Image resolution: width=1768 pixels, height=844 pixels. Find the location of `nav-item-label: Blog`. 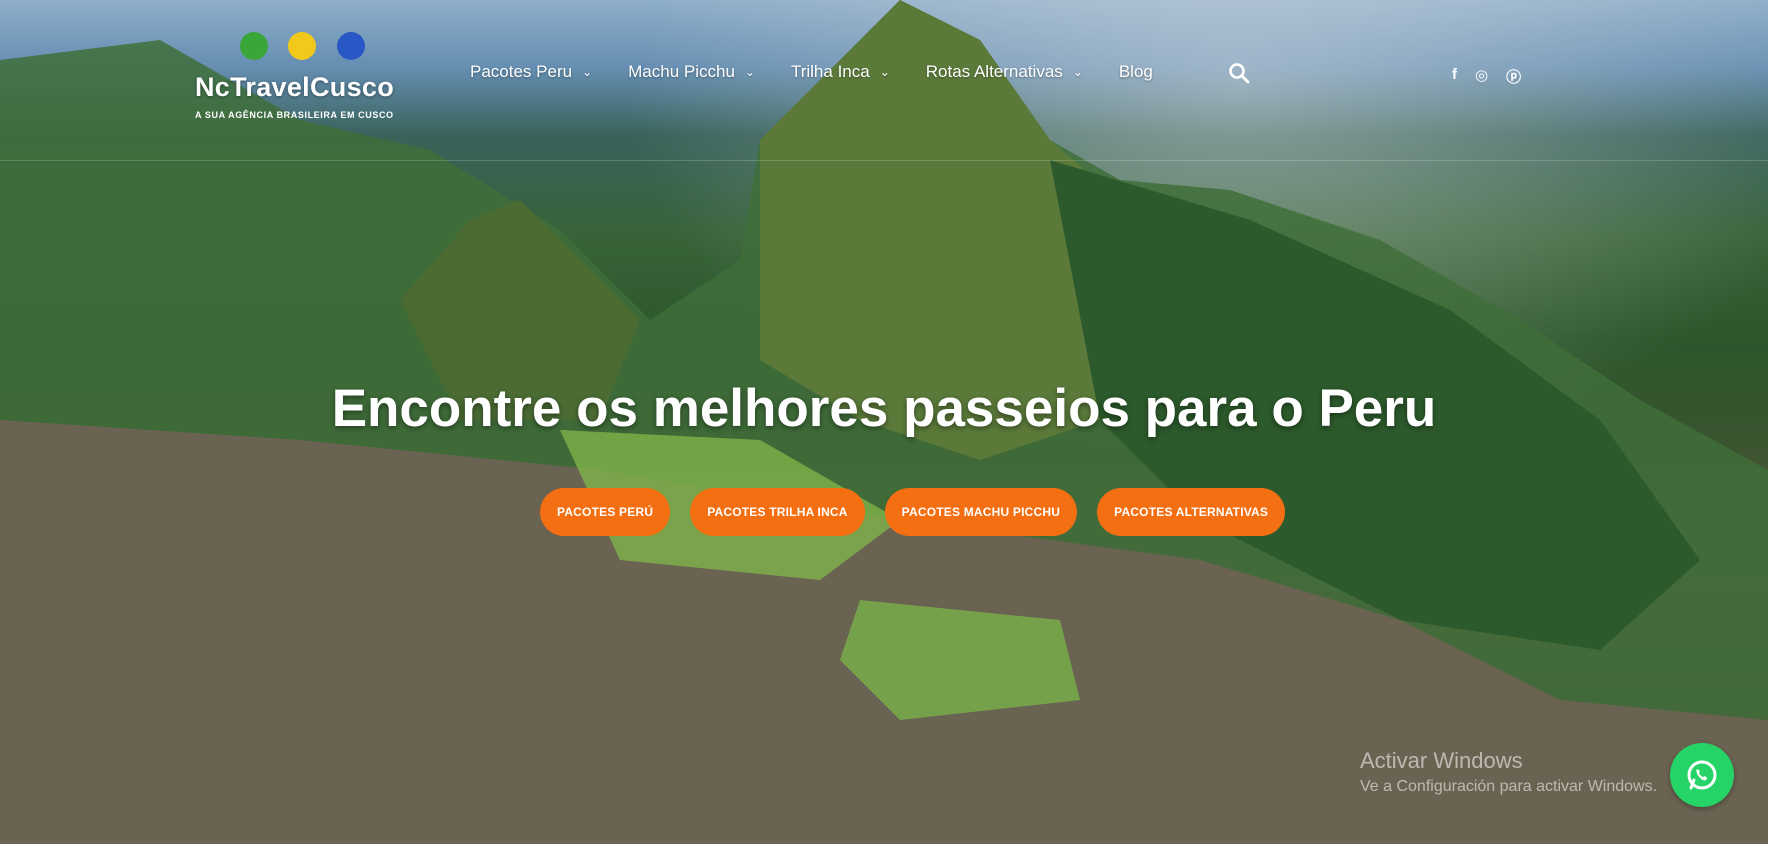

nav-item-label: Blog is located at coordinates (1135, 71).